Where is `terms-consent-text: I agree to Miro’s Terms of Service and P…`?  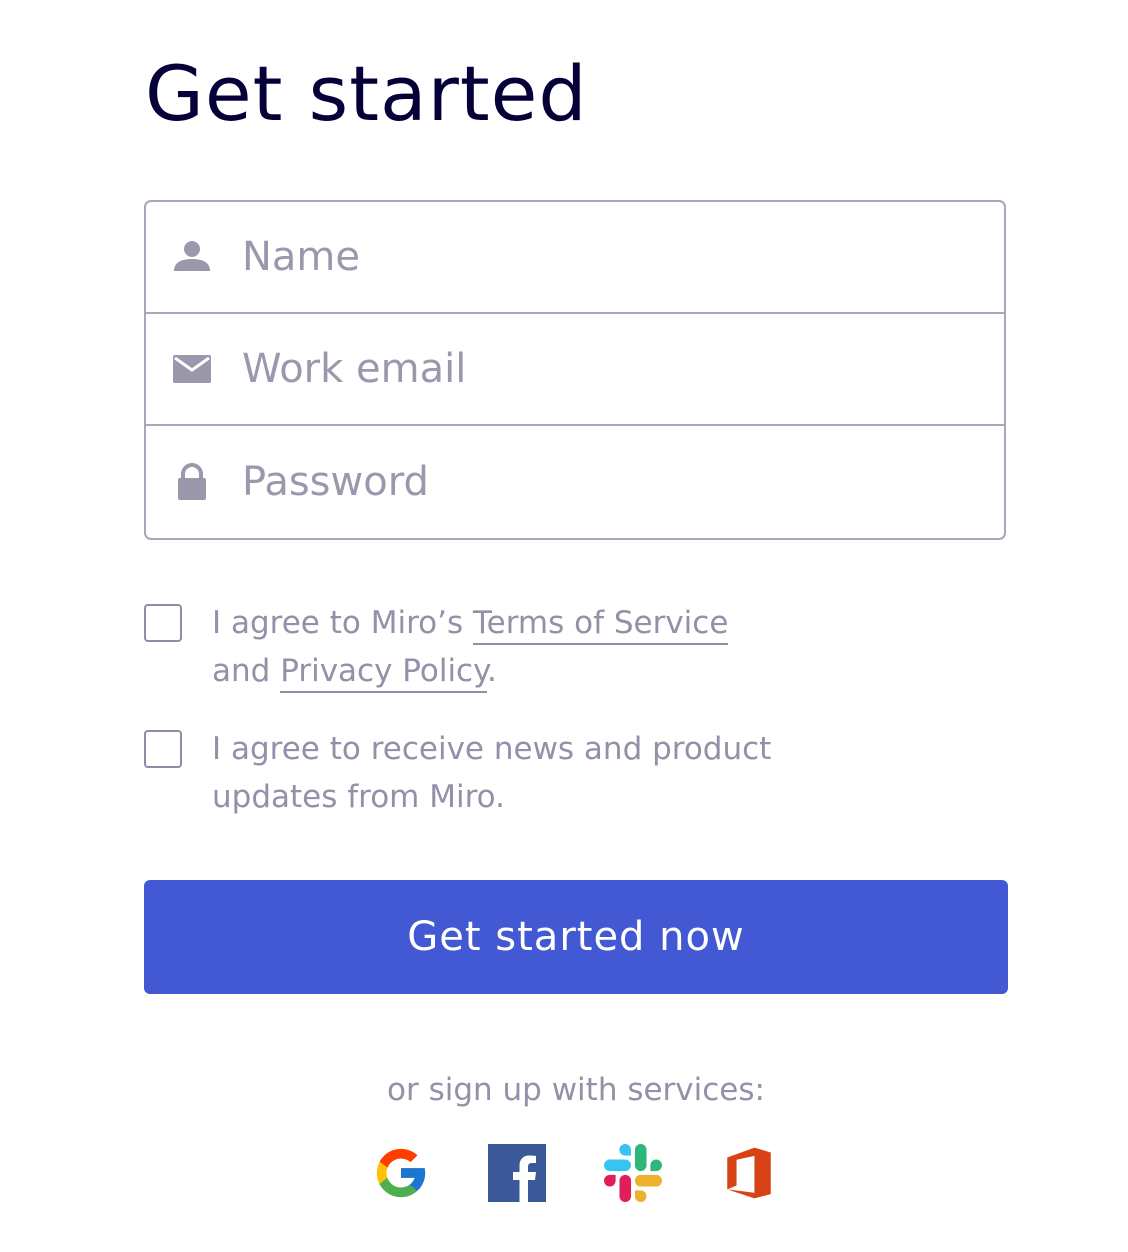
terms-consent-text: I agree to Miro’s Terms of Service and P… is located at coordinates (470, 647).